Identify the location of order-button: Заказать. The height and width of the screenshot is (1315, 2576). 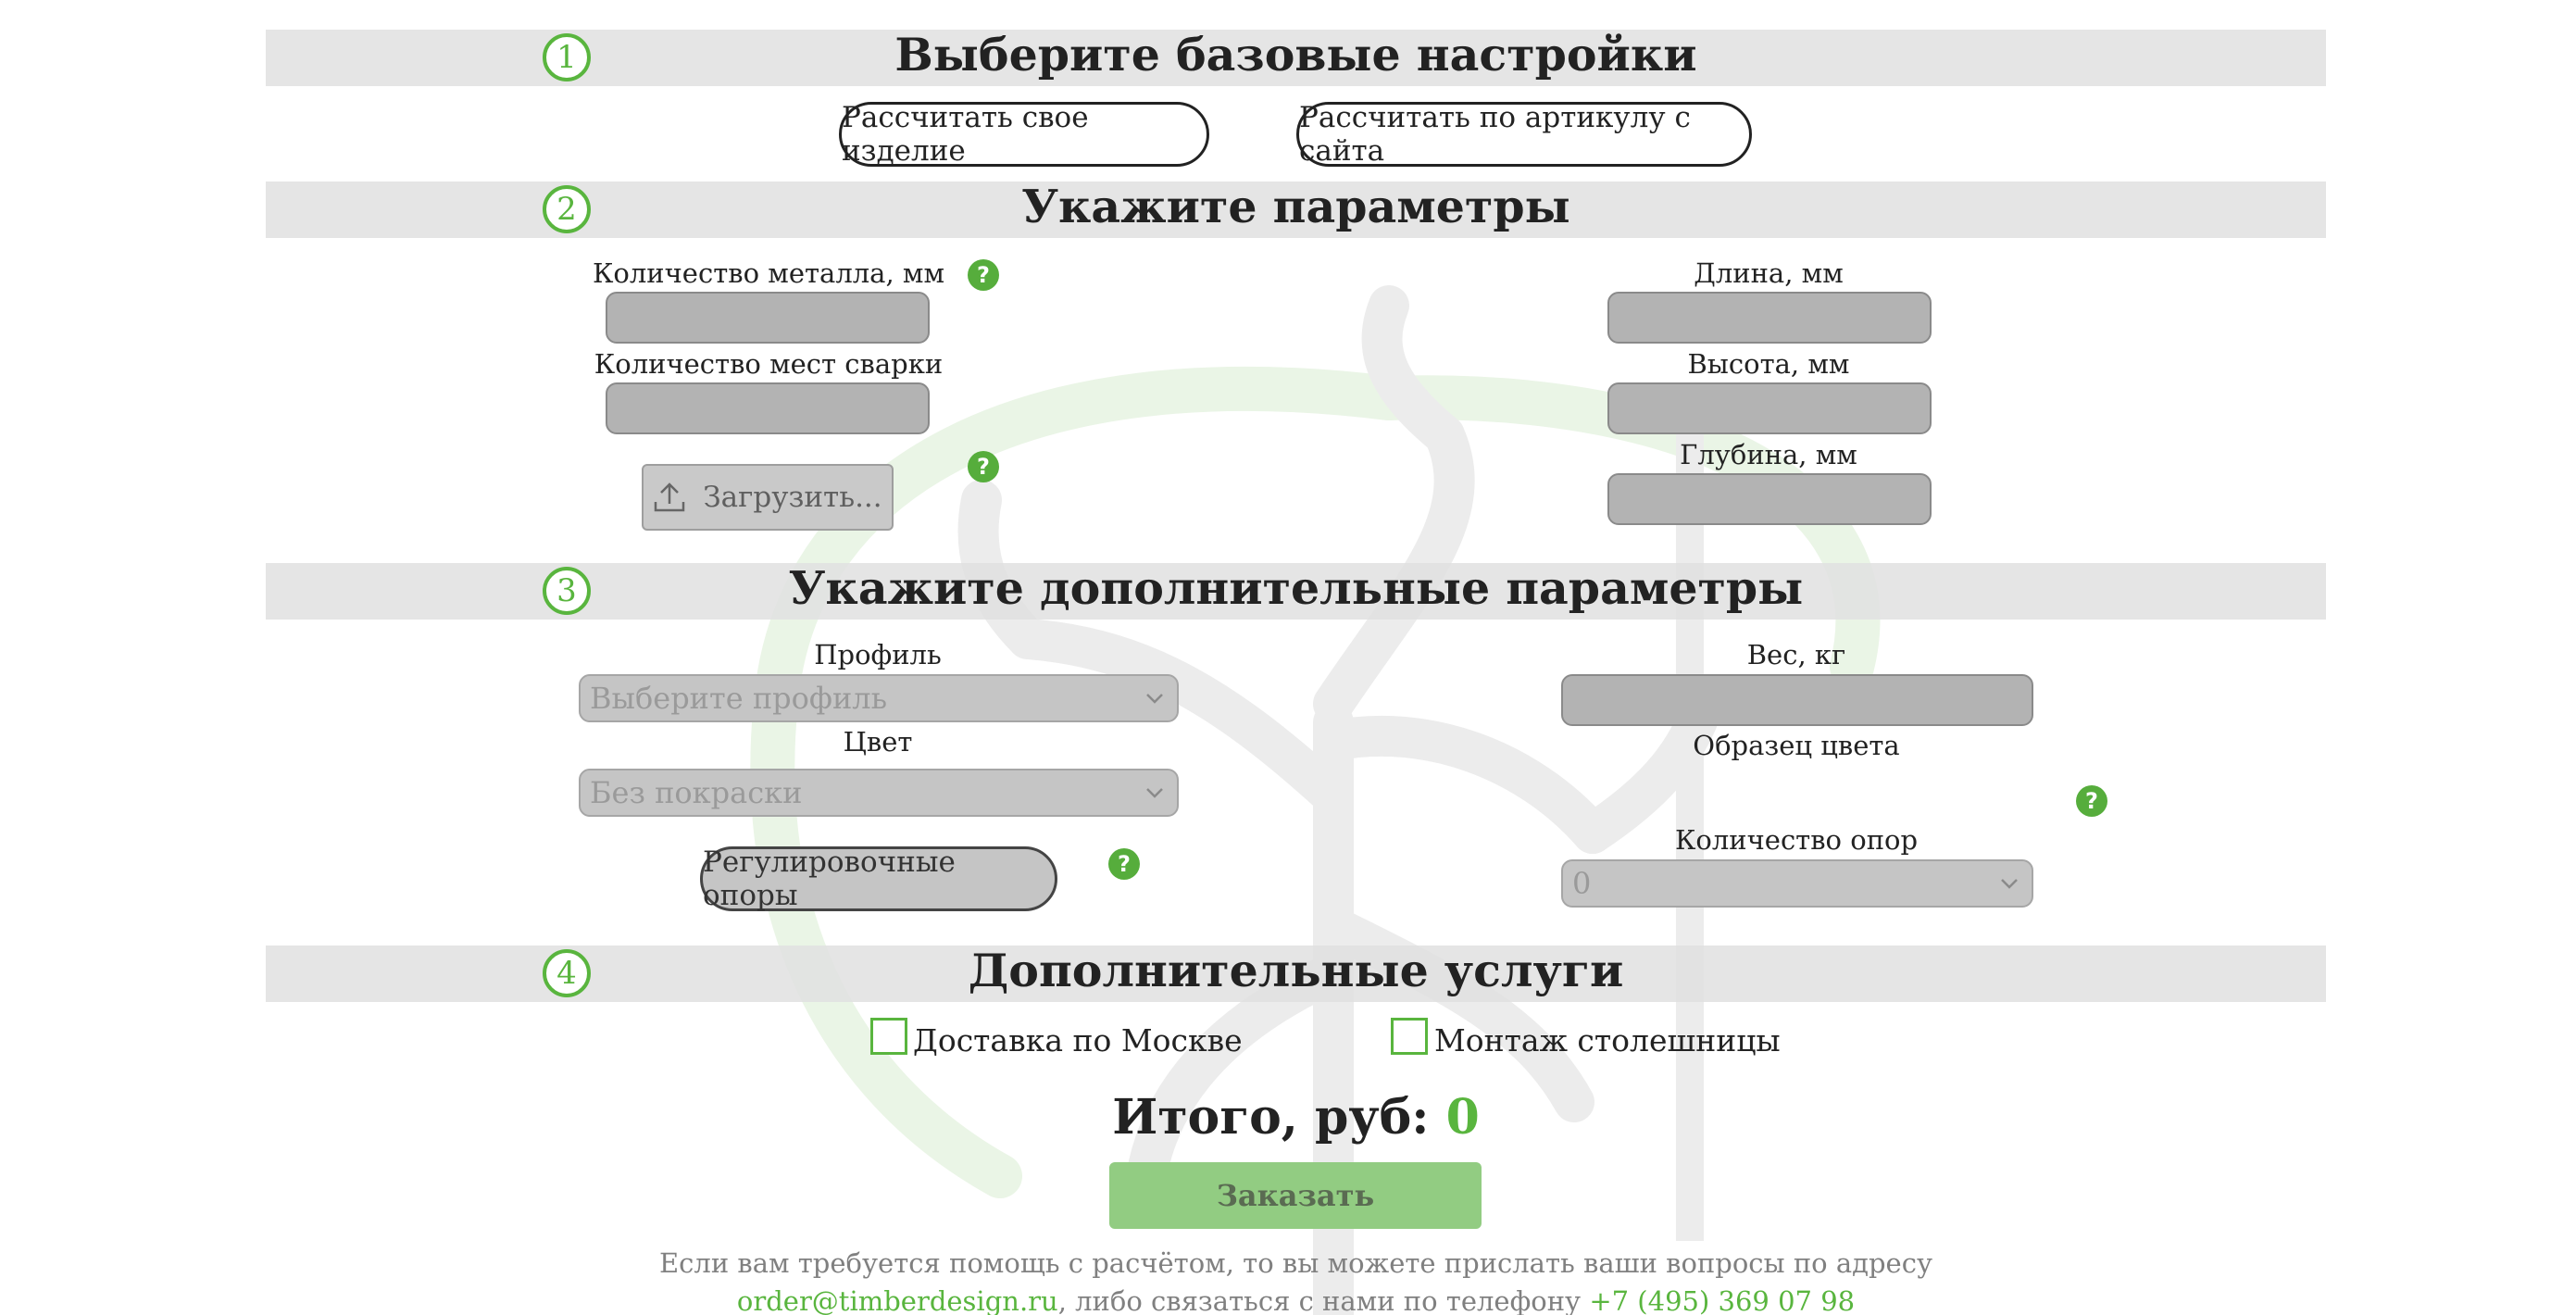
(1295, 1195).